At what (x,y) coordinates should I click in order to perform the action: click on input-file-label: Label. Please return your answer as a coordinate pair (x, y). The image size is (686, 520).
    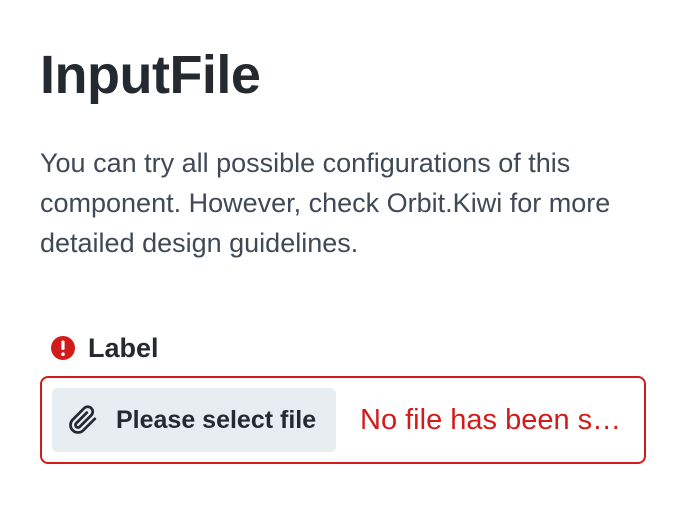
    Looking at the image, I should click on (123, 347).